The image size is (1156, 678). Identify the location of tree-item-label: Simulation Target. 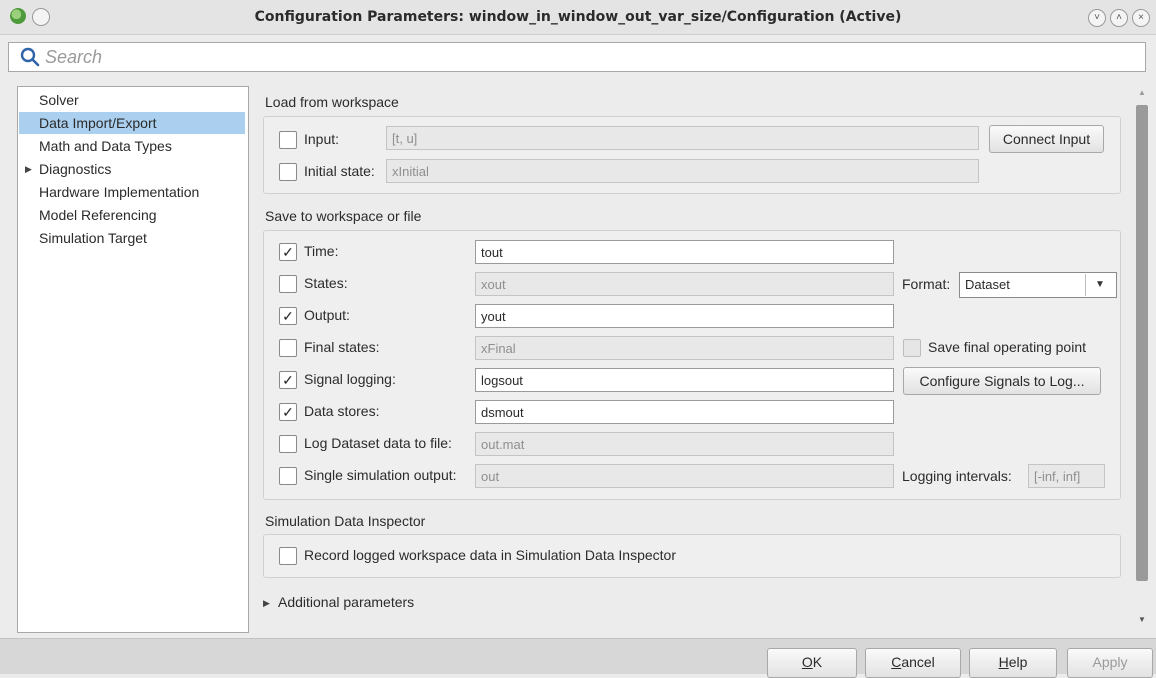
(93, 238).